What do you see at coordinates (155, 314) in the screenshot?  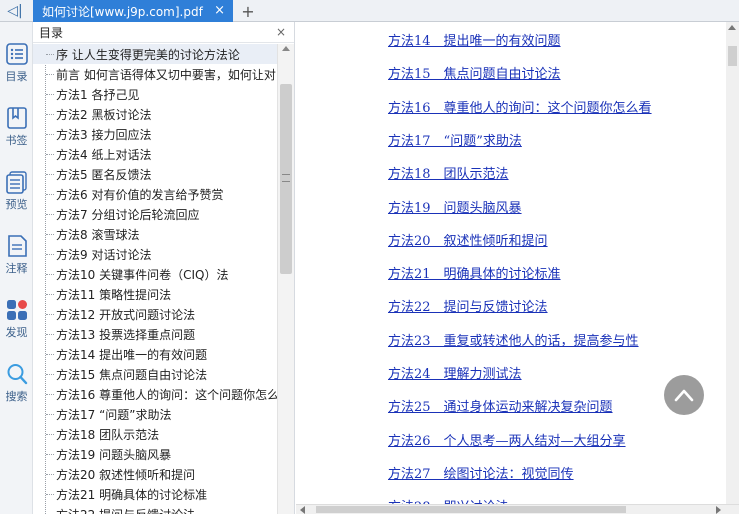 I see `toc-item: 方法12 开放式问题讨论法` at bounding box center [155, 314].